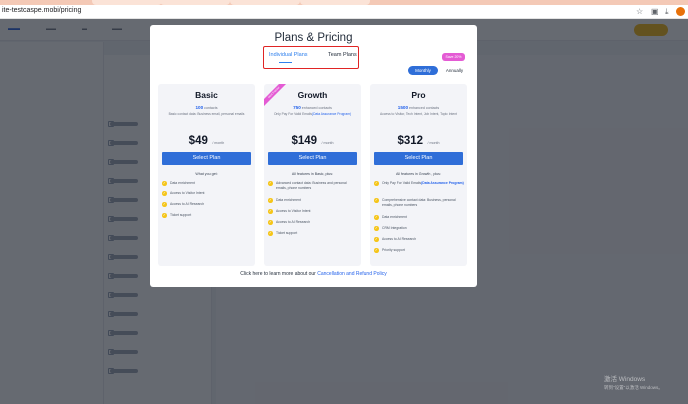 This screenshot has height=404, width=688. What do you see at coordinates (344, 12) in the screenshot?
I see `address-bar: ite-testcaspe.mobi/pricing ☆ ▣ ⤓` at bounding box center [344, 12].